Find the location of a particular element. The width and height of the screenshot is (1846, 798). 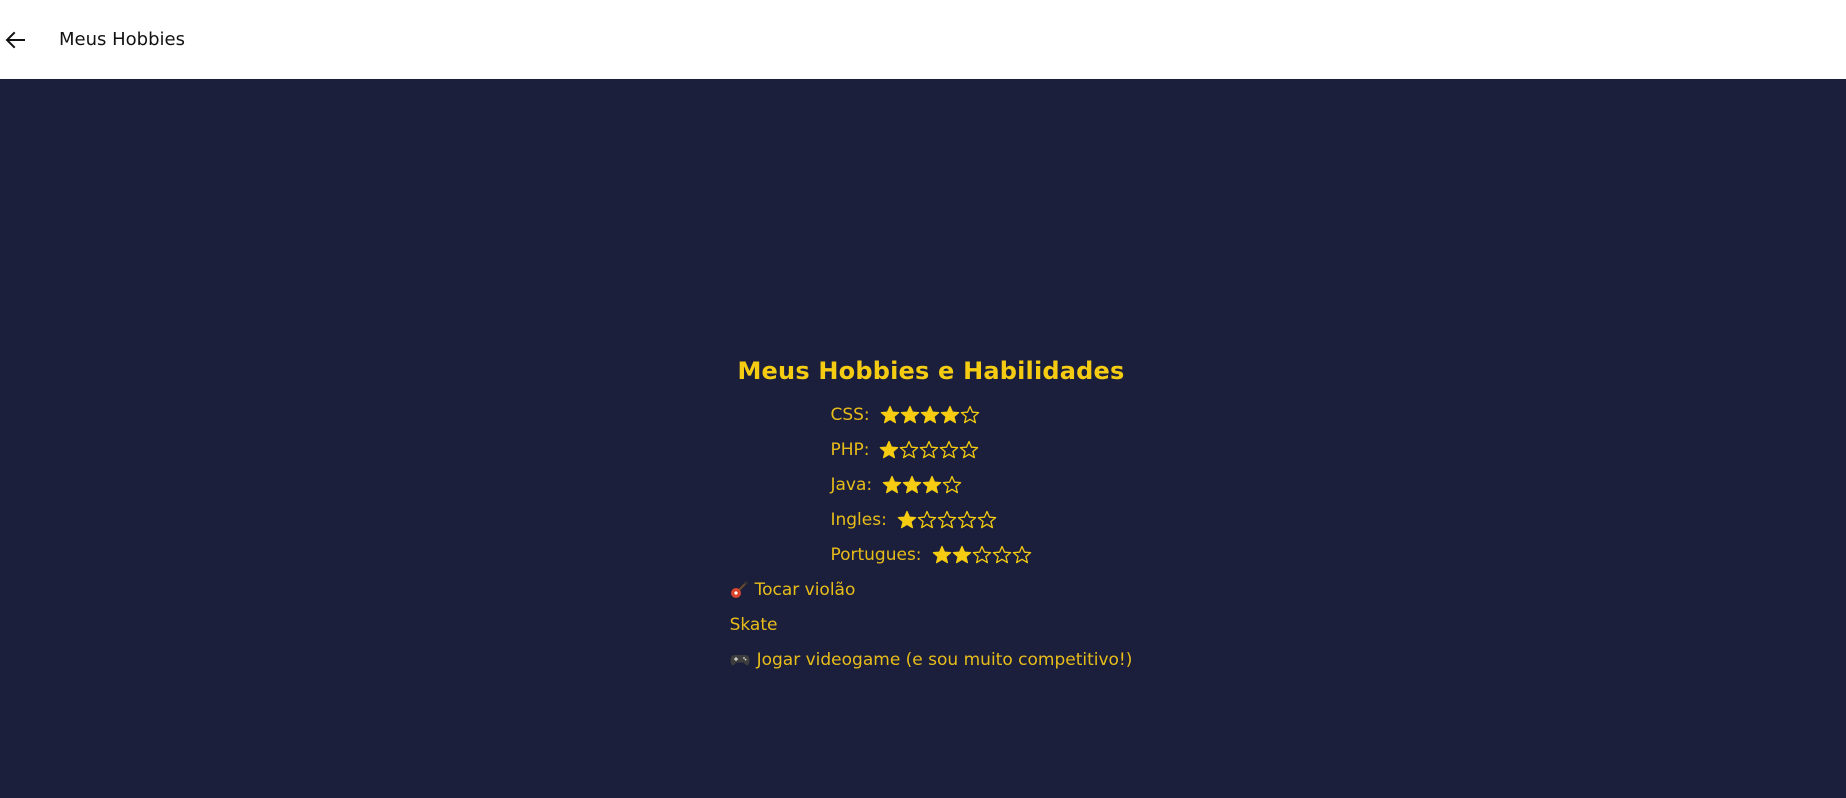

skills-list: CSS: PHP: Java: Ingles: Portugues: is located at coordinates (930, 484).